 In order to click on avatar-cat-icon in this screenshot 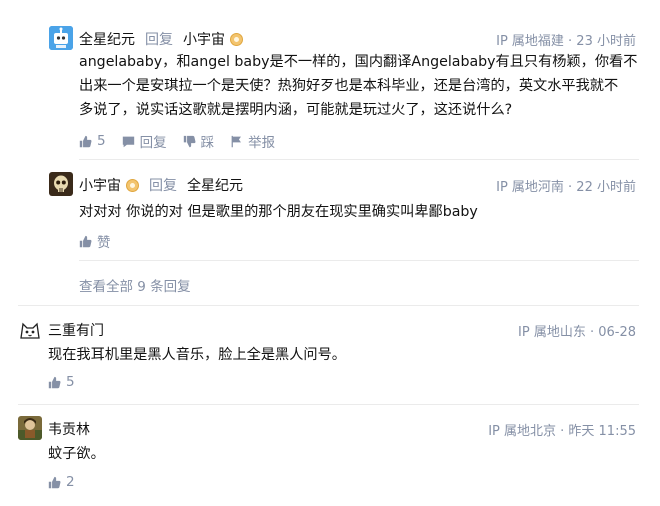, I will do `click(30, 330)`.